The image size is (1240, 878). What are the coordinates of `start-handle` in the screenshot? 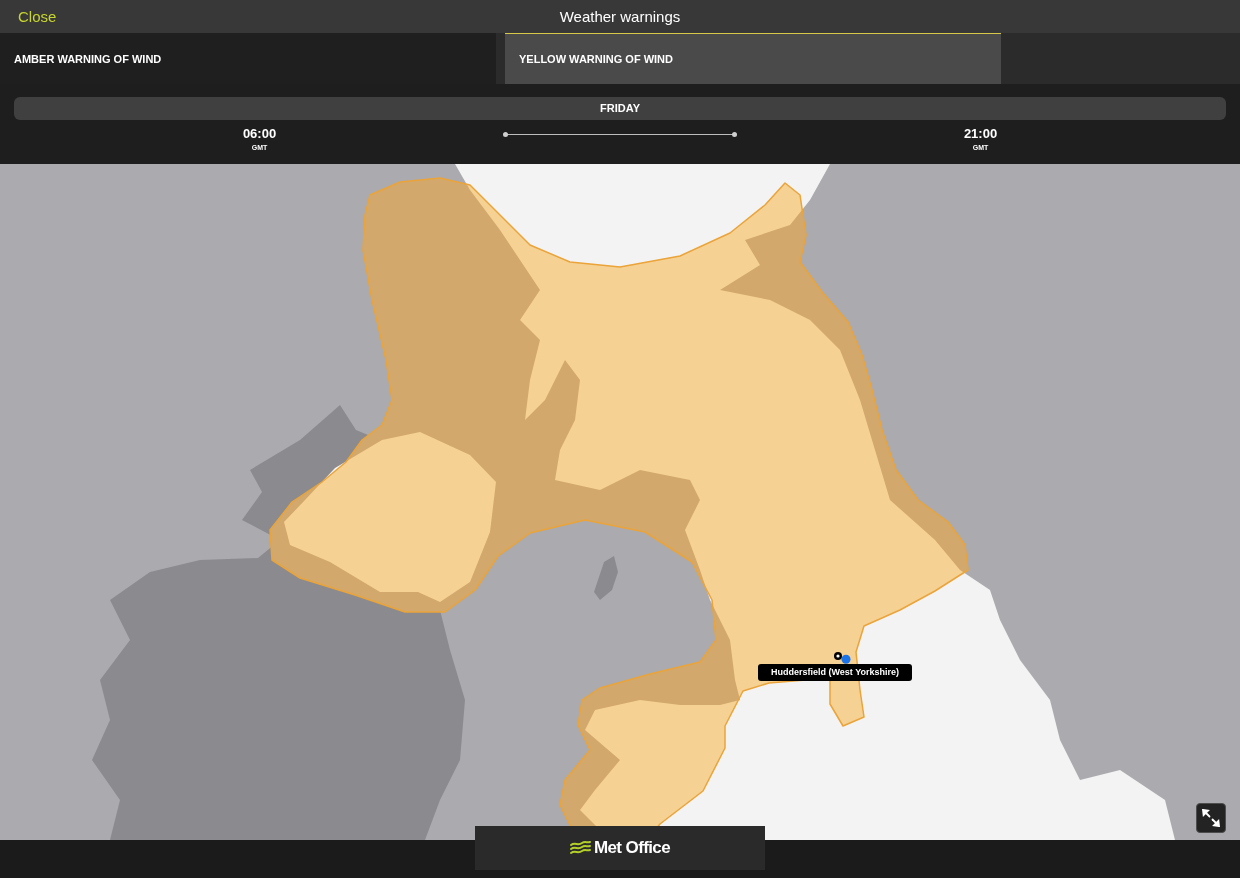 It's located at (505, 134).